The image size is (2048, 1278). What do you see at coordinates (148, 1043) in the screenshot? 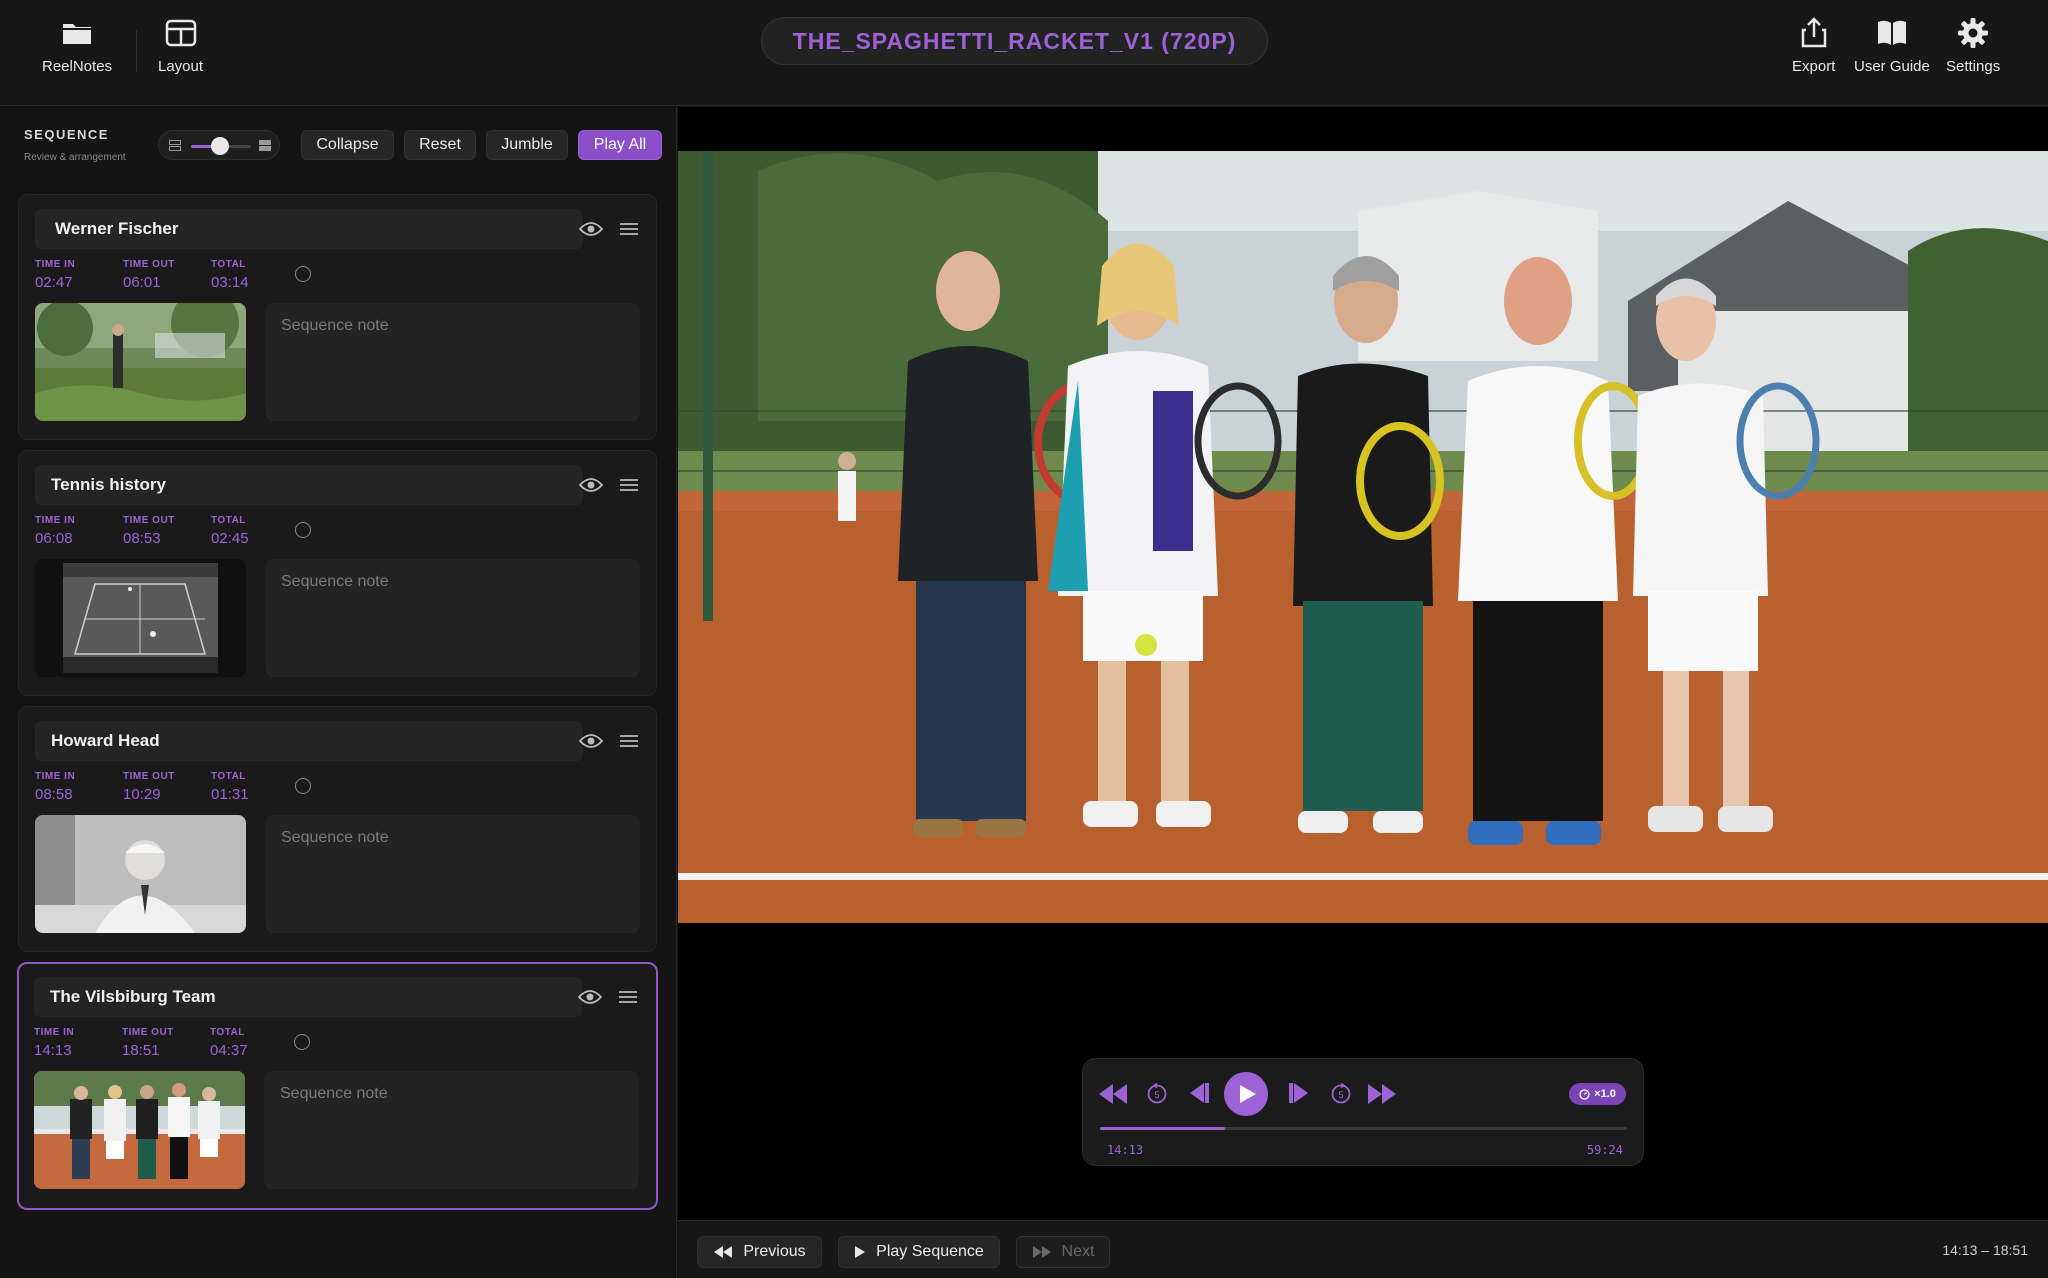
I see `time-out: TIME OUT 18:51` at bounding box center [148, 1043].